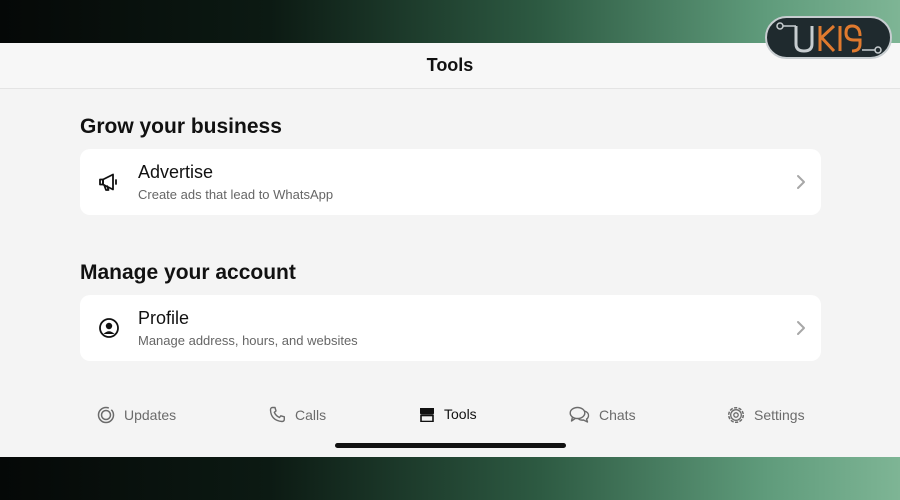 The image size is (900, 500). I want to click on tab-updates: Updates, so click(136, 415).